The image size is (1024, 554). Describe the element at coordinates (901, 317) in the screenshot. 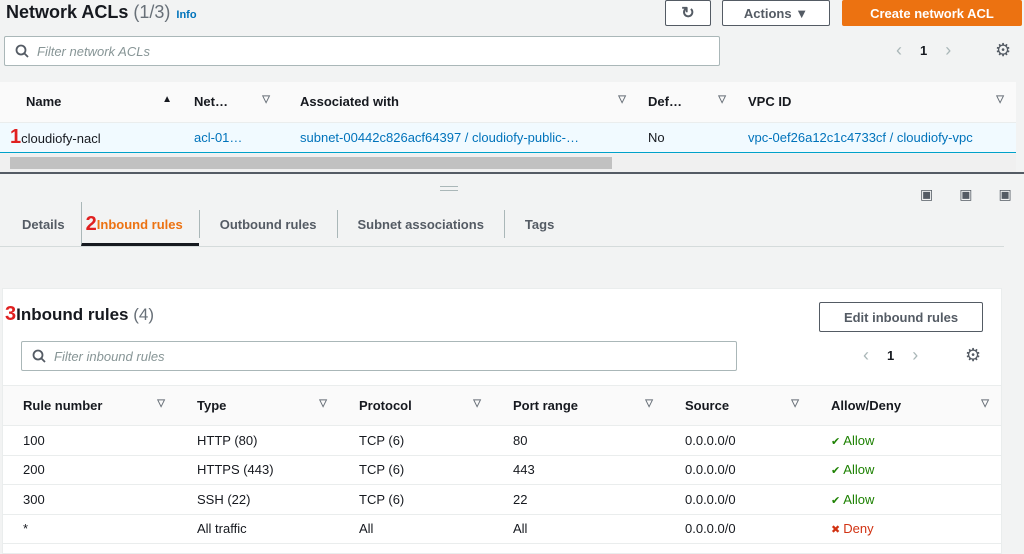

I see `edit-inbound-rules-button: Edit inbound rules` at that location.